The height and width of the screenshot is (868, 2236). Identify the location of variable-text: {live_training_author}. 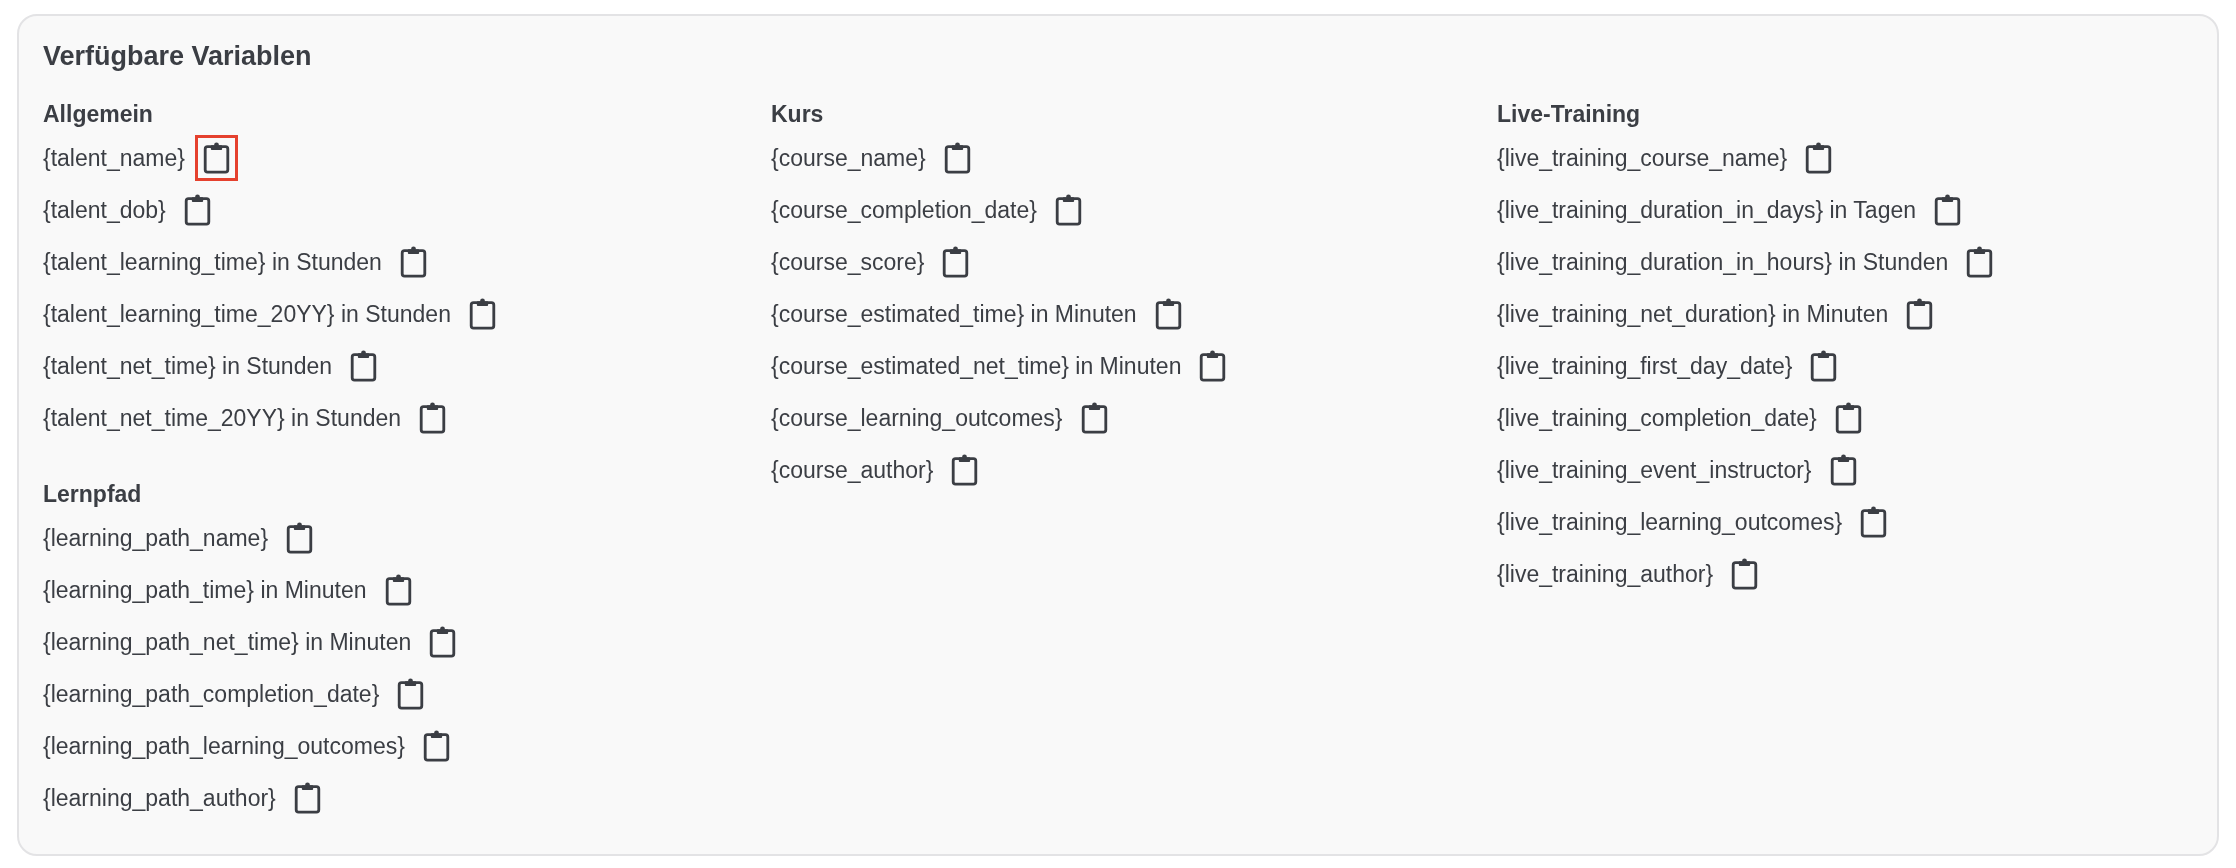
(1605, 574).